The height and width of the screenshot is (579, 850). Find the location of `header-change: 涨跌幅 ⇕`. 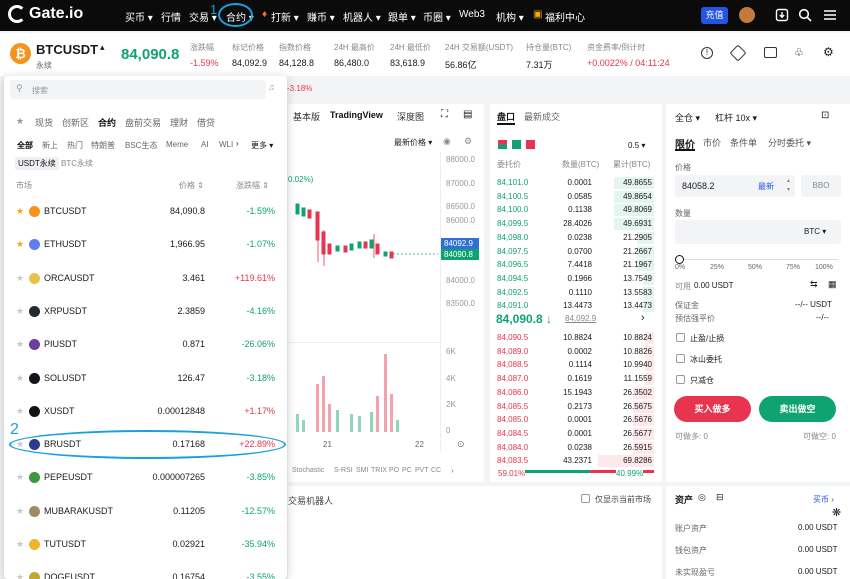

header-change: 涨跌幅 ⇕ is located at coordinates (252, 185).